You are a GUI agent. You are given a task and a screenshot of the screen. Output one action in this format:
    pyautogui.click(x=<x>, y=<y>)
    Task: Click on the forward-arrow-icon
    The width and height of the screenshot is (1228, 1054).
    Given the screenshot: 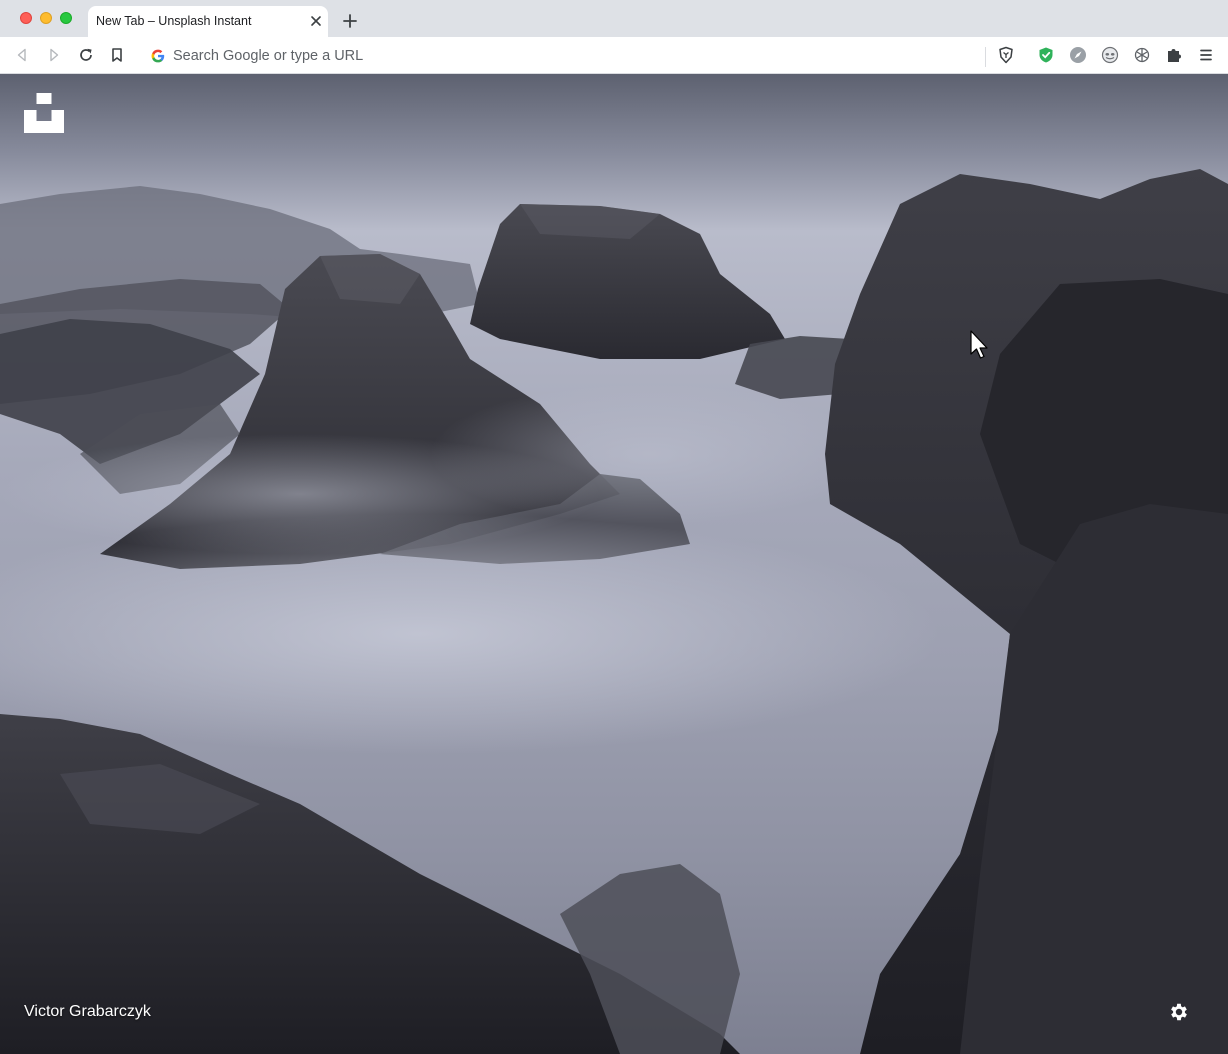 What is the action you would take?
    pyautogui.click(x=54, y=55)
    